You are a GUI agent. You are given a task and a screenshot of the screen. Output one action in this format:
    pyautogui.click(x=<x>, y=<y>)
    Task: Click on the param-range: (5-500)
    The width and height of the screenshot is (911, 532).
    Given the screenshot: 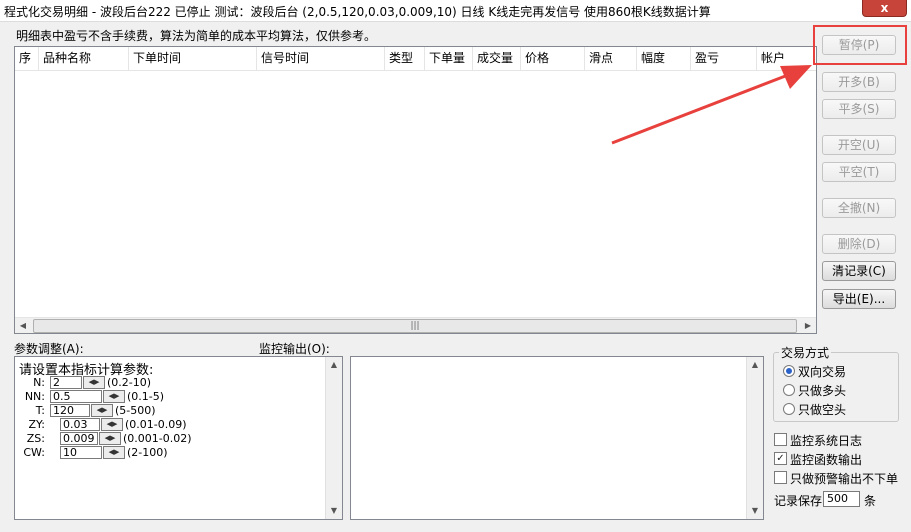 What is the action you would take?
    pyautogui.click(x=135, y=410)
    